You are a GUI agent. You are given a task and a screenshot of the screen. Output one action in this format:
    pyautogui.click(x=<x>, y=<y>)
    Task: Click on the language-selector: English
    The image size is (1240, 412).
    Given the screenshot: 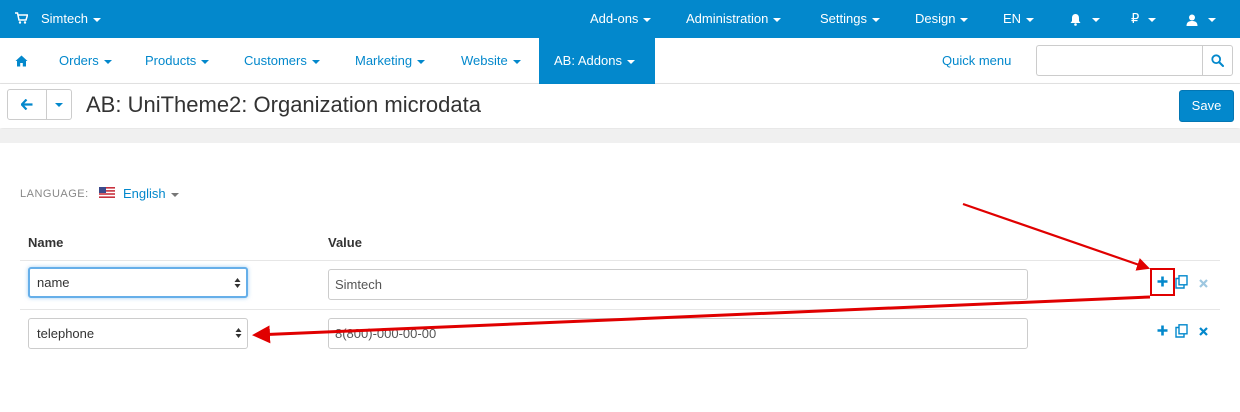 What is the action you would take?
    pyautogui.click(x=151, y=193)
    